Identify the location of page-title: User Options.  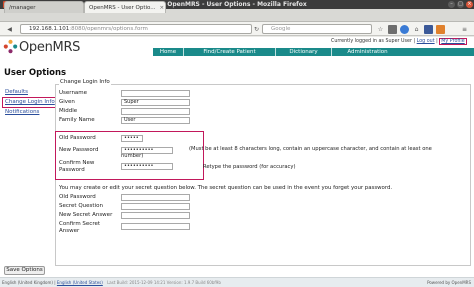
(35, 73).